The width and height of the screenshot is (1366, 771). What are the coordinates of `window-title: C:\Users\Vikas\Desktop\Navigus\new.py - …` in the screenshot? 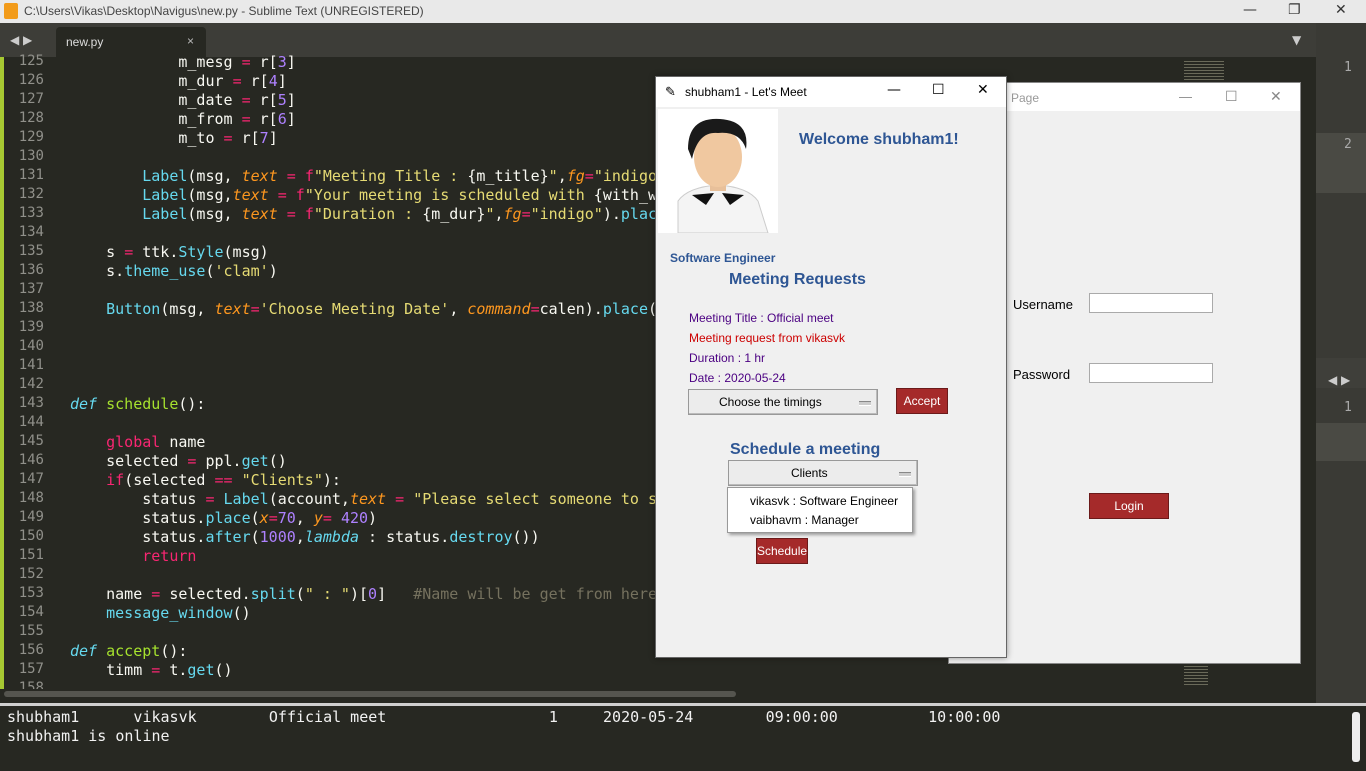 It's located at (224, 11).